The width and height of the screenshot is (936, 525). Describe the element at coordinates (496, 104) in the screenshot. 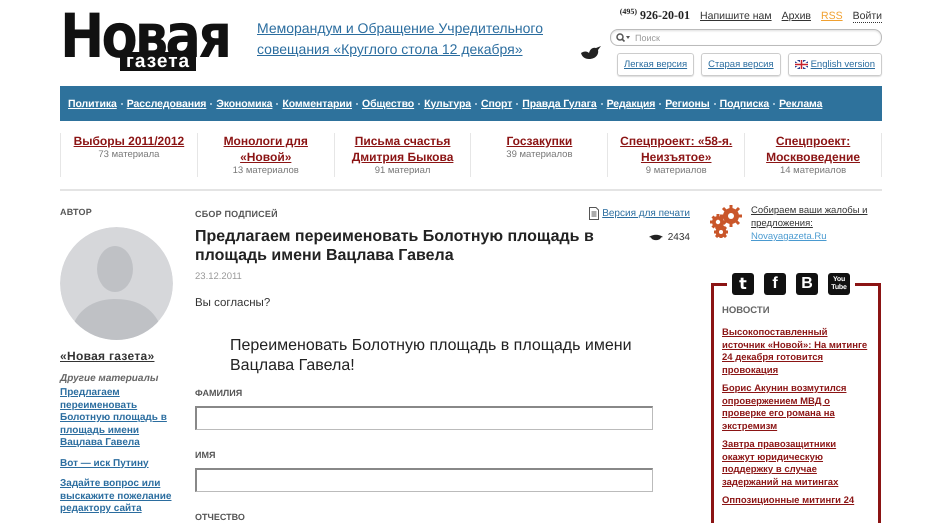

I see `nav-link: Спорт` at that location.